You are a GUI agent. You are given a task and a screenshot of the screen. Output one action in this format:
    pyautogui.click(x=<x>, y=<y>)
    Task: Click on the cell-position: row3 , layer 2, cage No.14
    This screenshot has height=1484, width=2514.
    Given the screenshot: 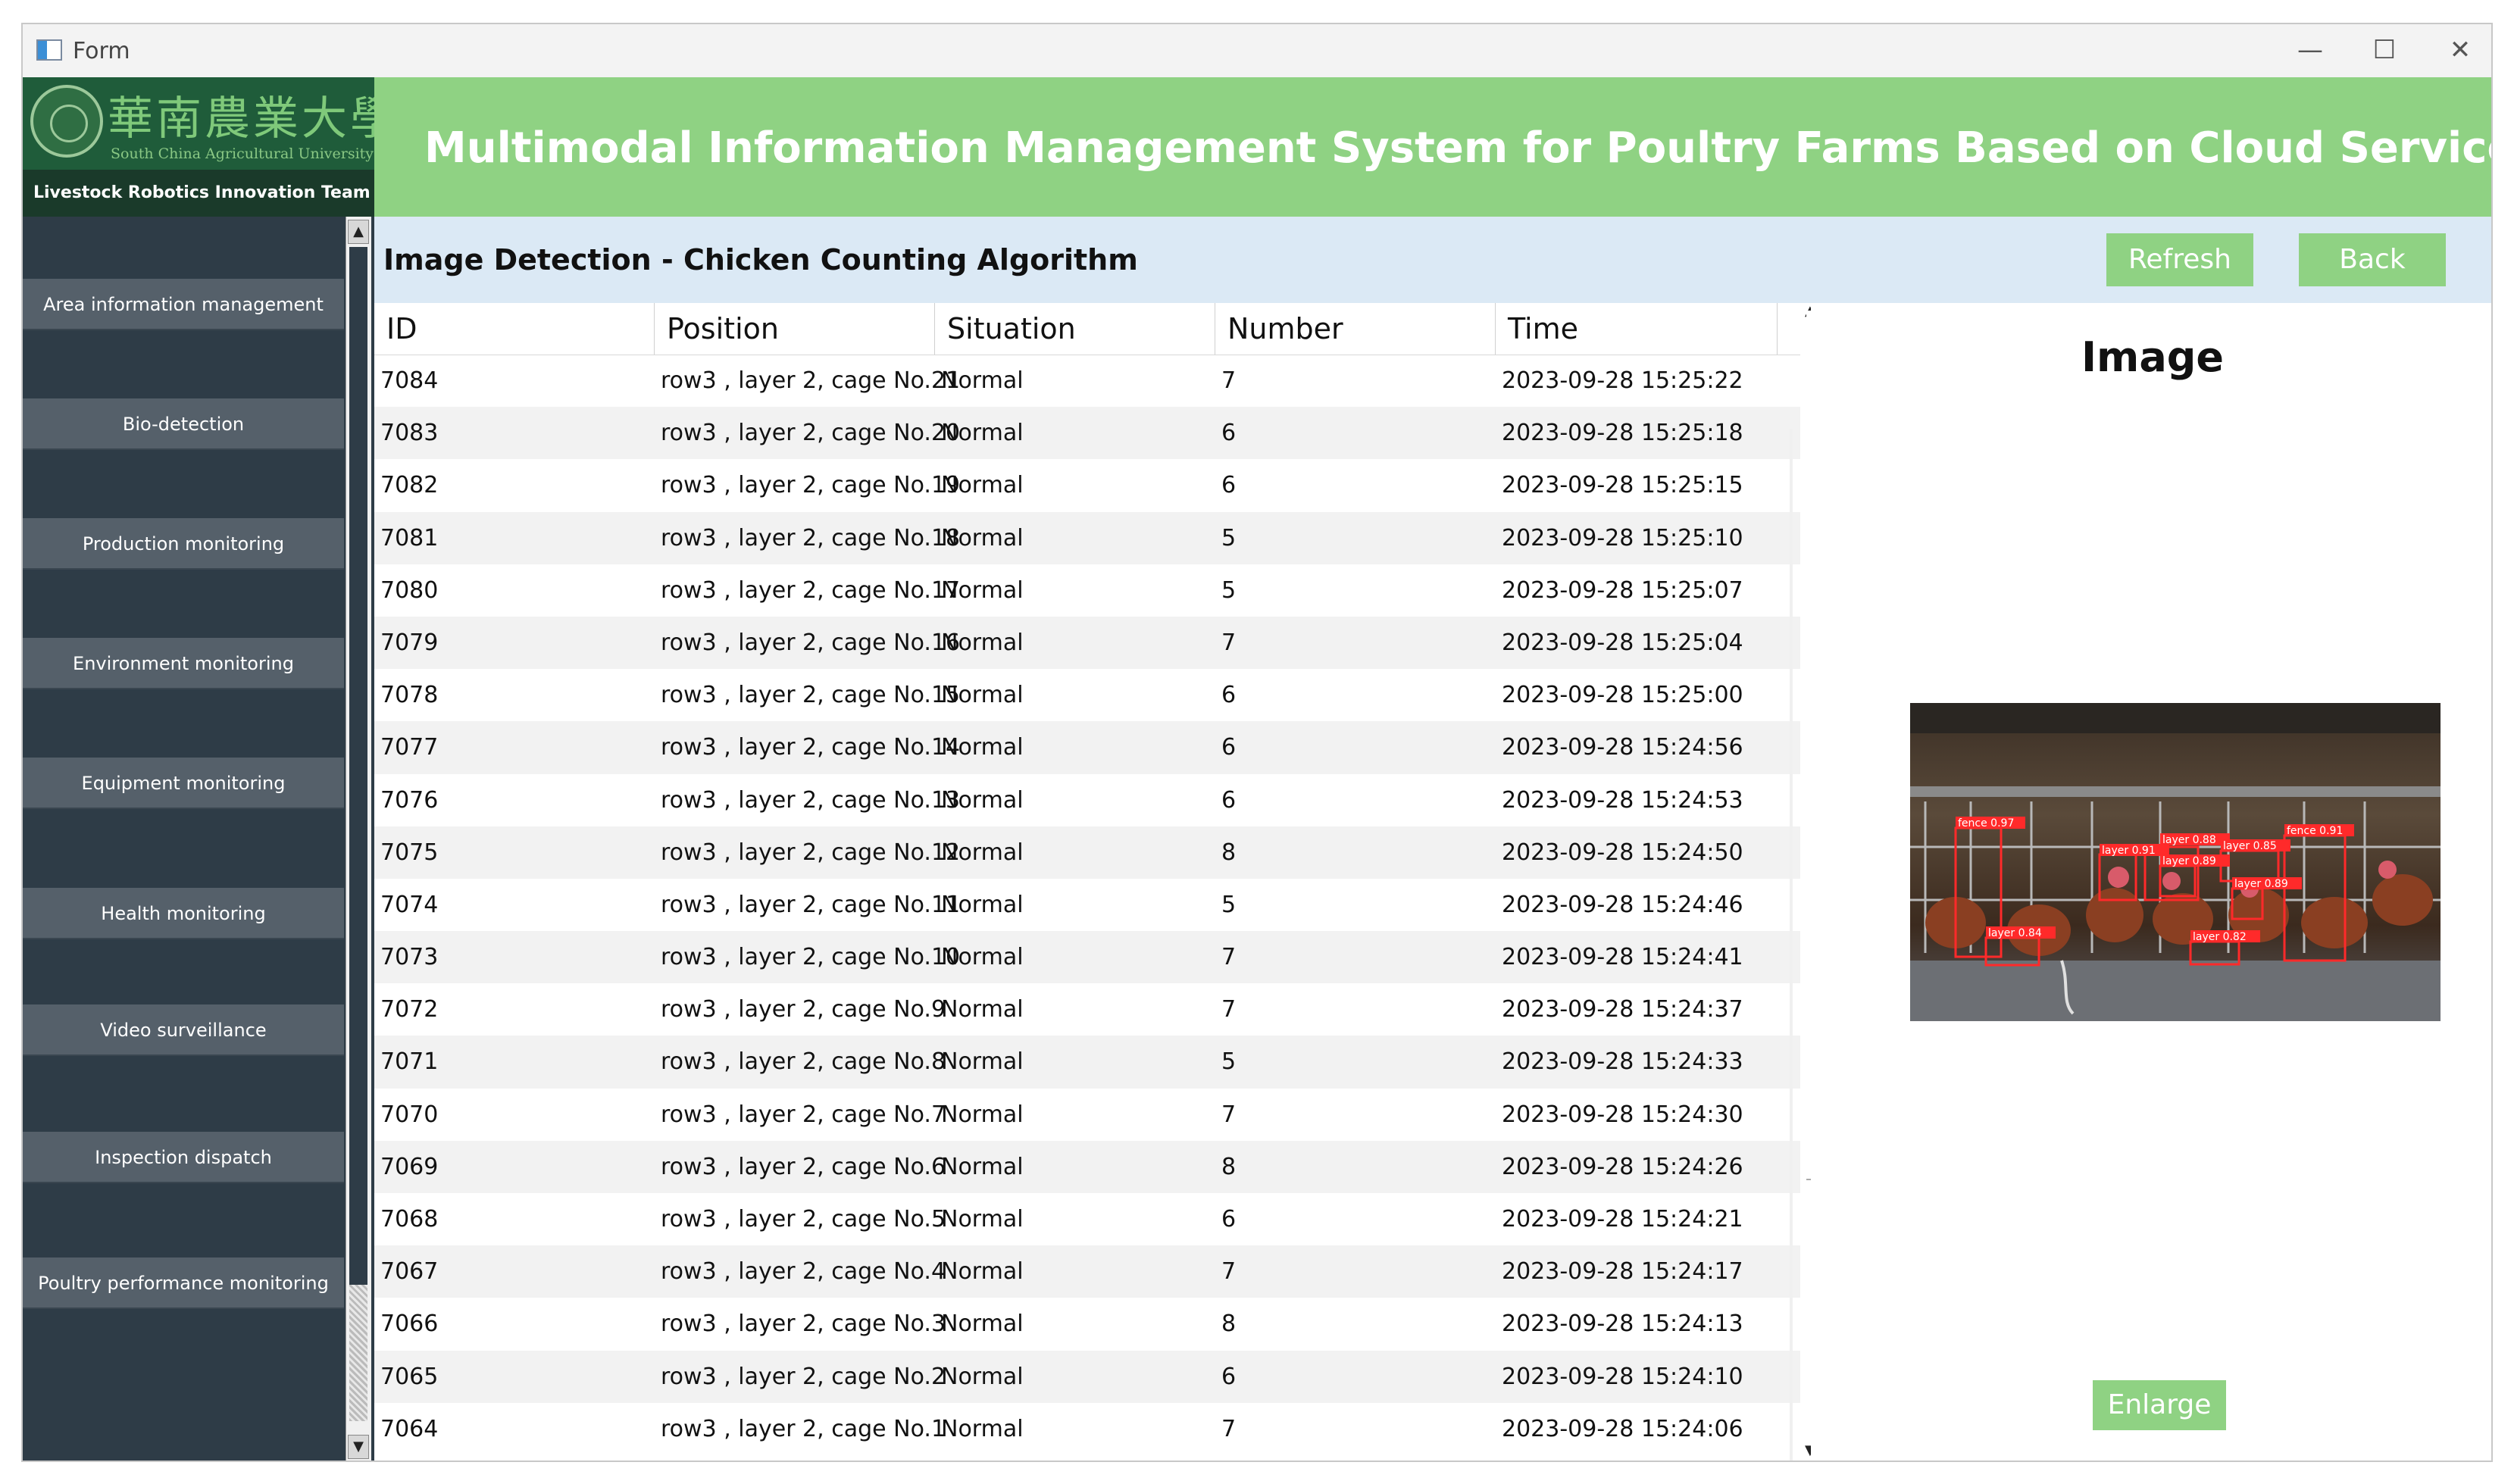 What is the action you would take?
    pyautogui.click(x=811, y=747)
    